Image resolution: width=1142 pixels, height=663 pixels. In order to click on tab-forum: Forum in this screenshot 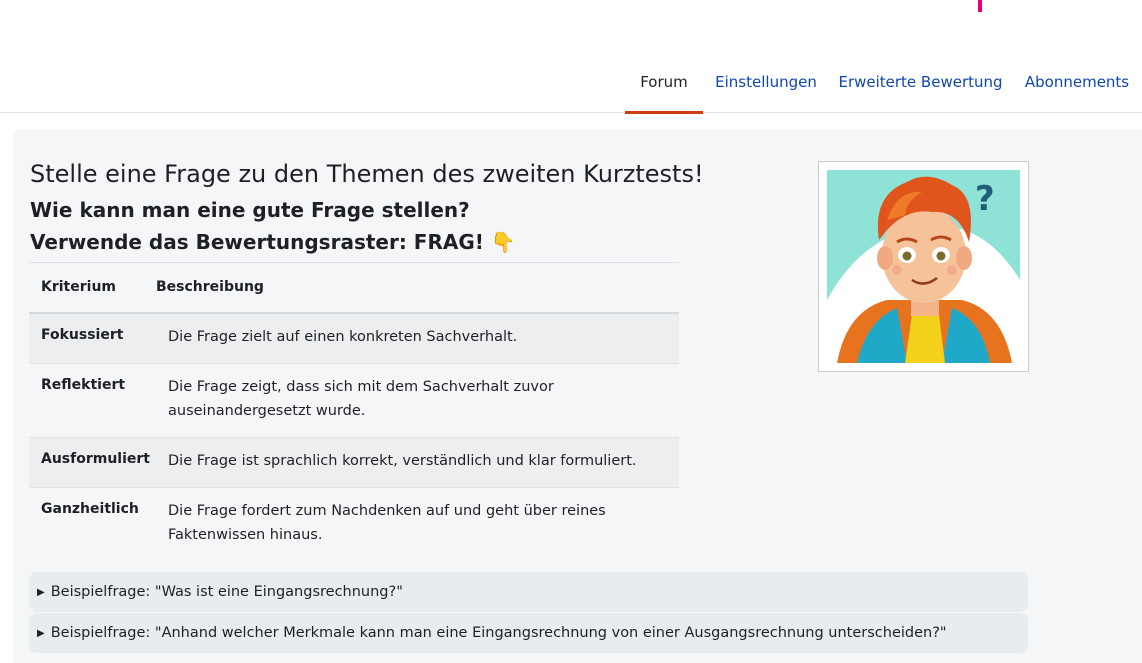, I will do `click(664, 85)`.